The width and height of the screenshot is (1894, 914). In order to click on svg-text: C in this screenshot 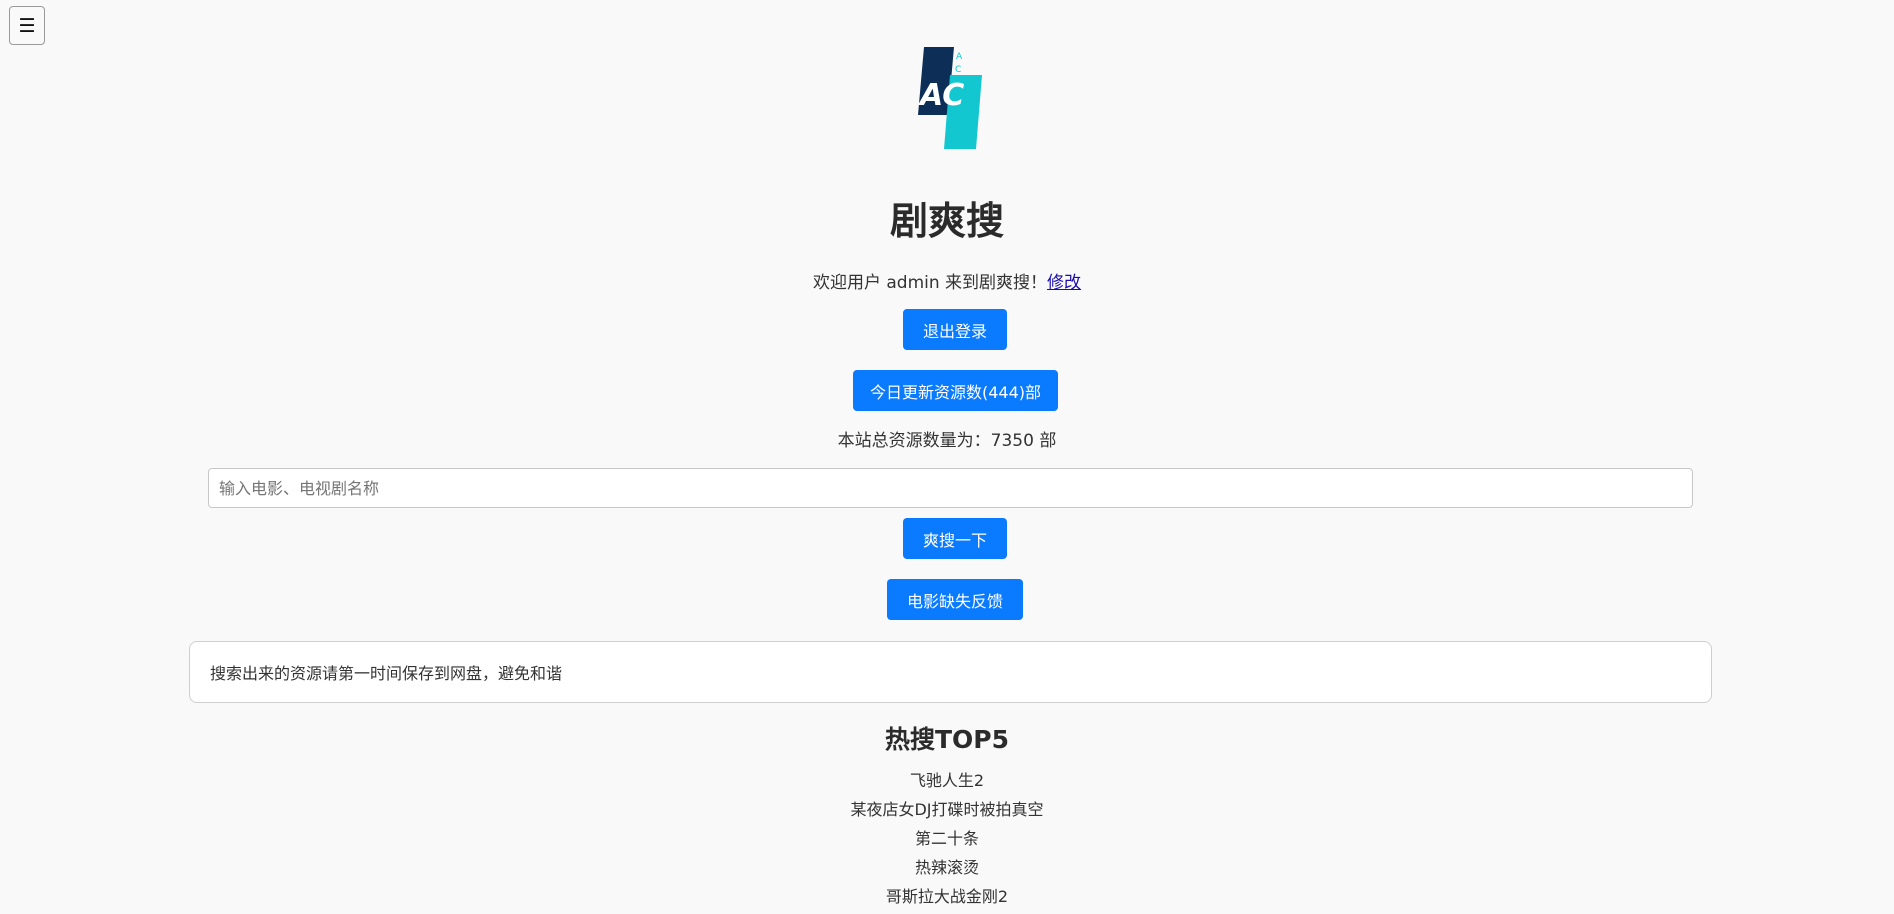, I will do `click(958, 70)`.